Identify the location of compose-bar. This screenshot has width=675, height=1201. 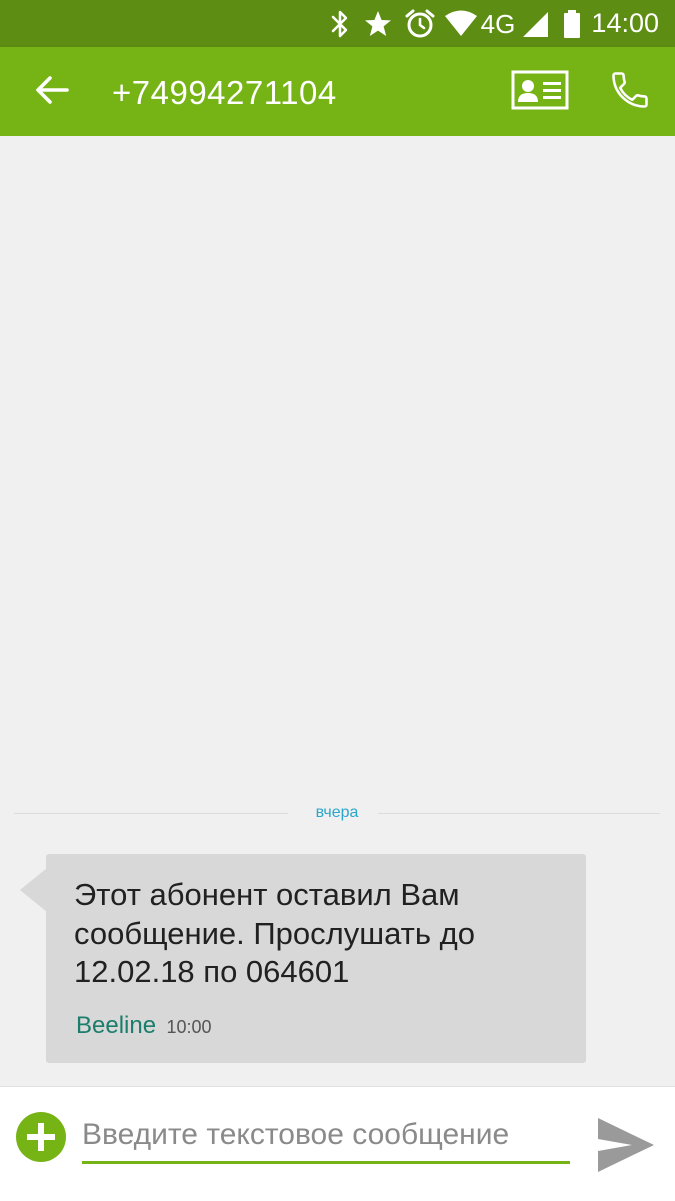
(337, 1143).